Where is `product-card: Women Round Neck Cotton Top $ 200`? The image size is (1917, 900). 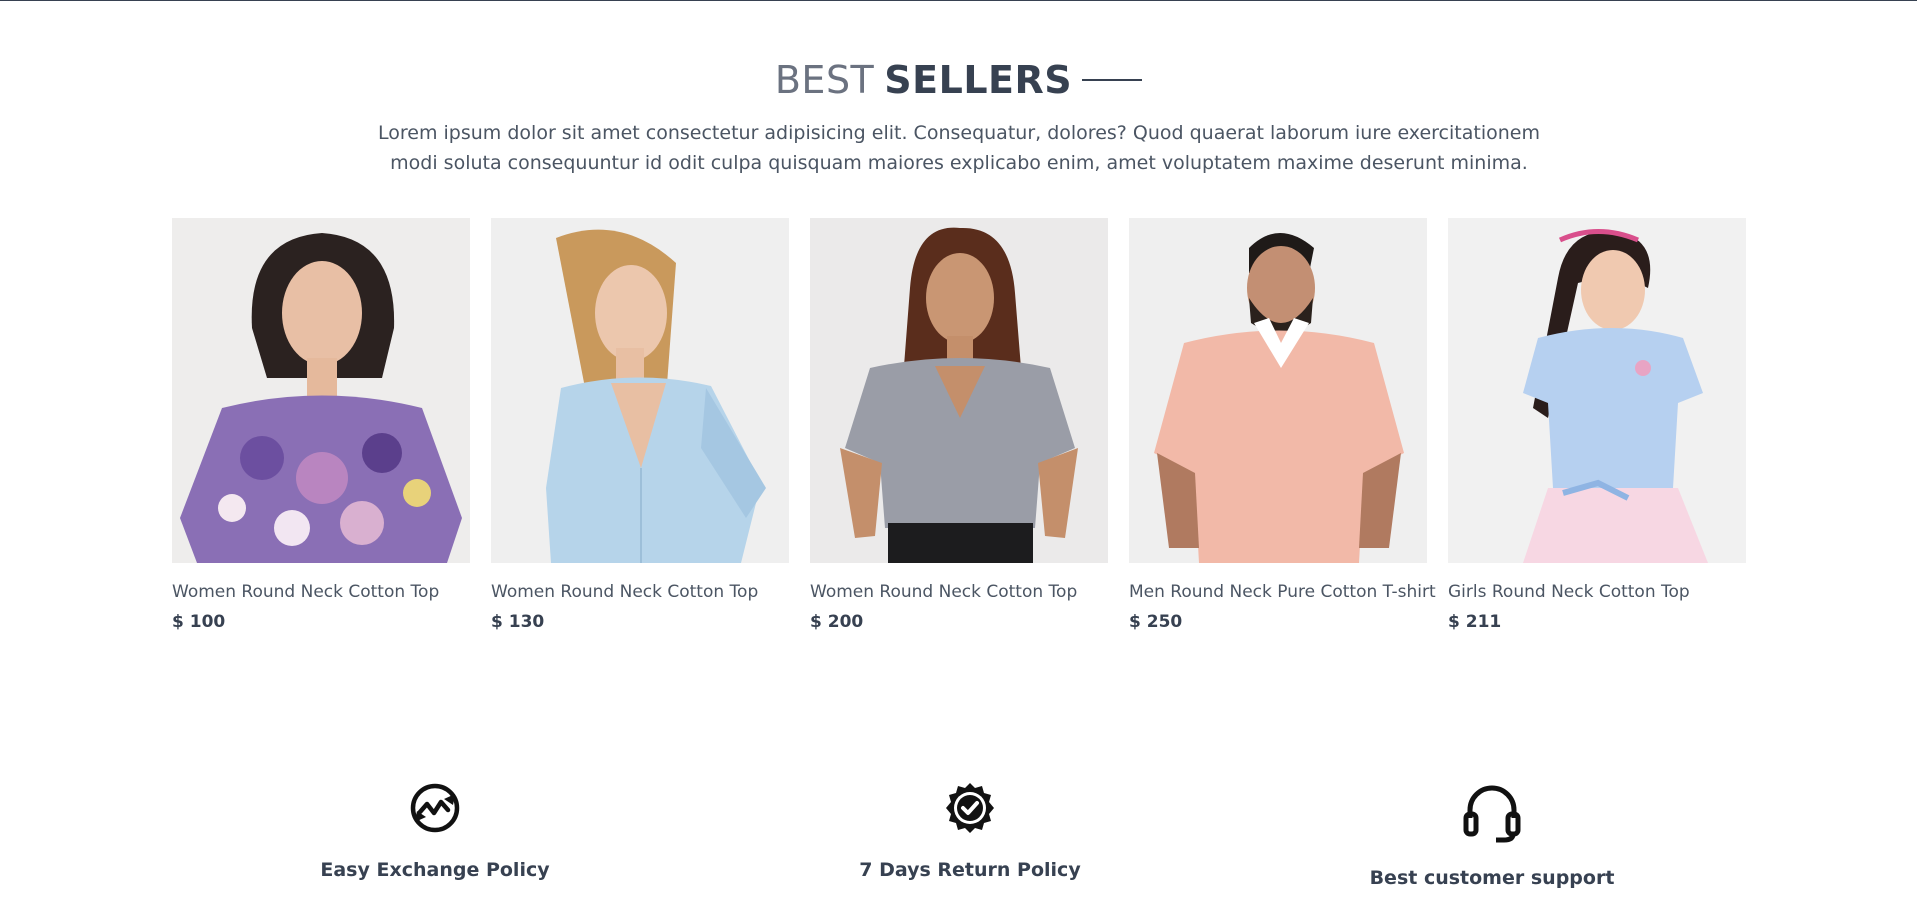
product-card: Women Round Neck Cotton Top $ 200 is located at coordinates (959, 425).